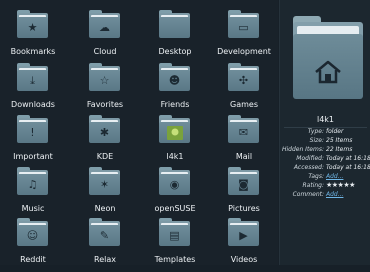 Image resolution: width=370 pixels, height=272 pixels. Describe the element at coordinates (104, 27) in the screenshot. I see `cloud-icon: ☁` at that location.